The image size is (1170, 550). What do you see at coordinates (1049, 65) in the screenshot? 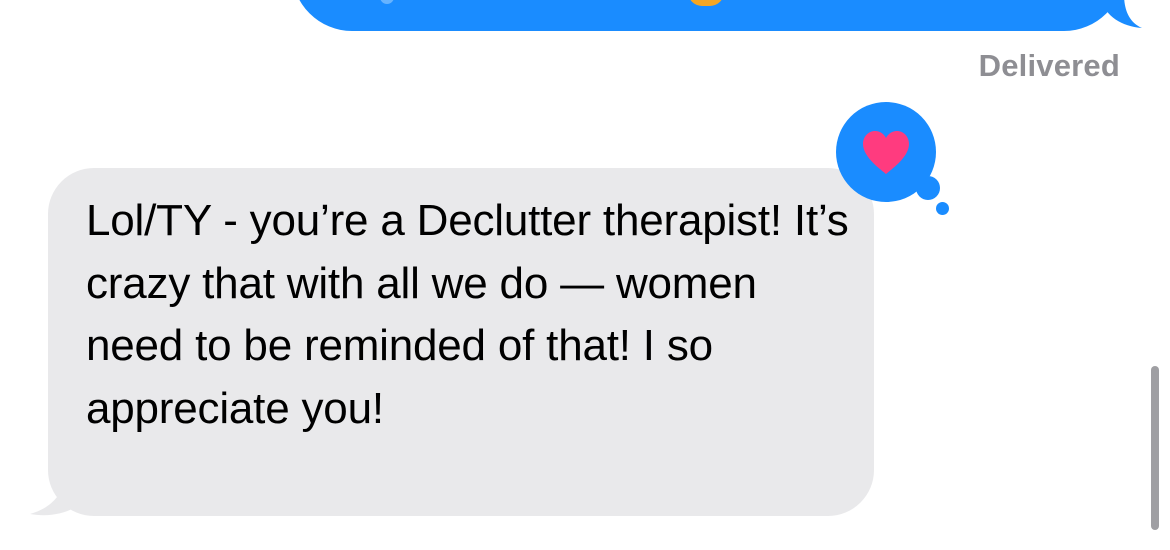
I see `delivery-status: Delivered` at bounding box center [1049, 65].